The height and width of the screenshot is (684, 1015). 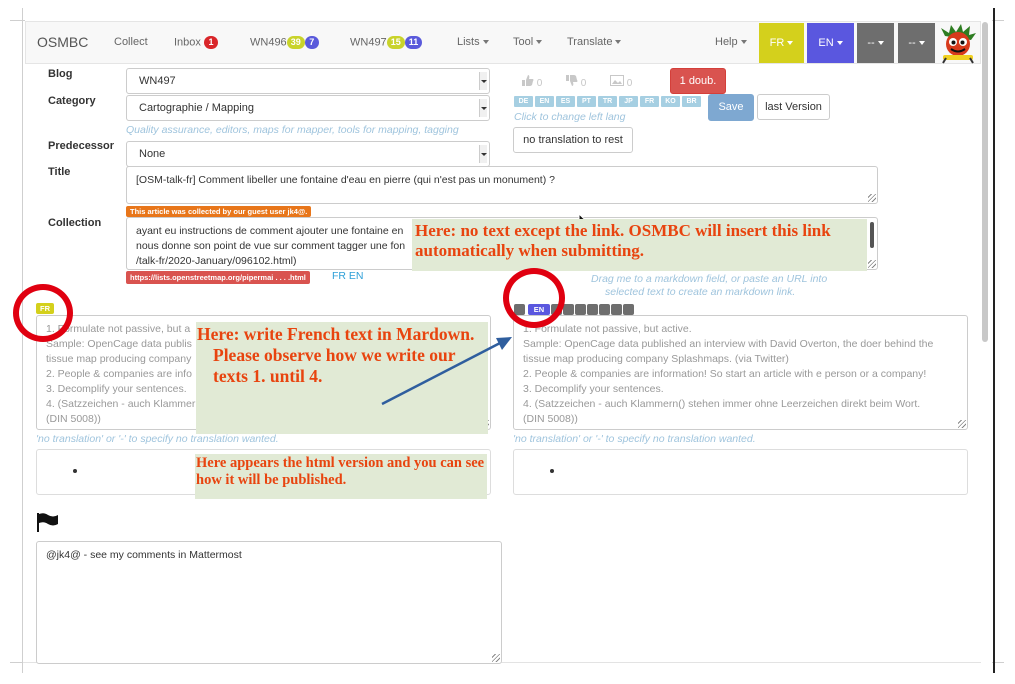 What do you see at coordinates (187, 42) in the screenshot?
I see `nav-inbox-label: Inbox` at bounding box center [187, 42].